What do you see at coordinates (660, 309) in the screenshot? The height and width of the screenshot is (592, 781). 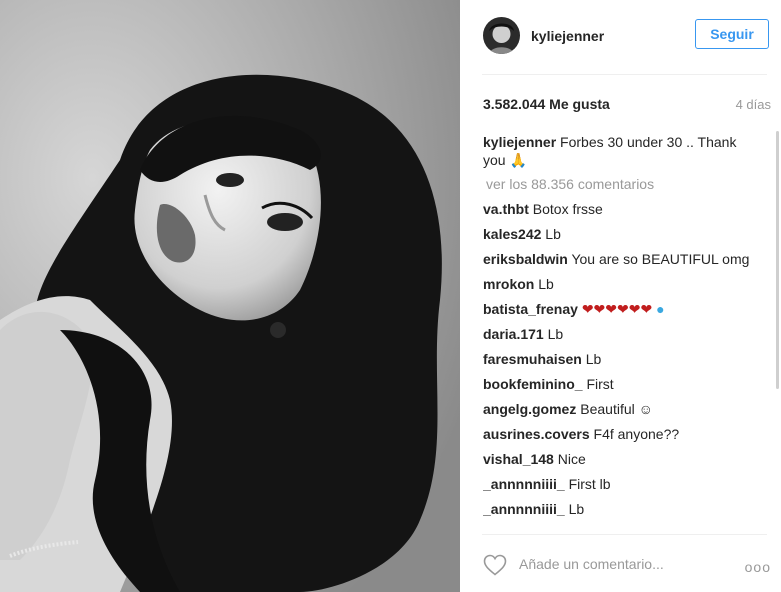 I see `balloon-icon: ●` at bounding box center [660, 309].